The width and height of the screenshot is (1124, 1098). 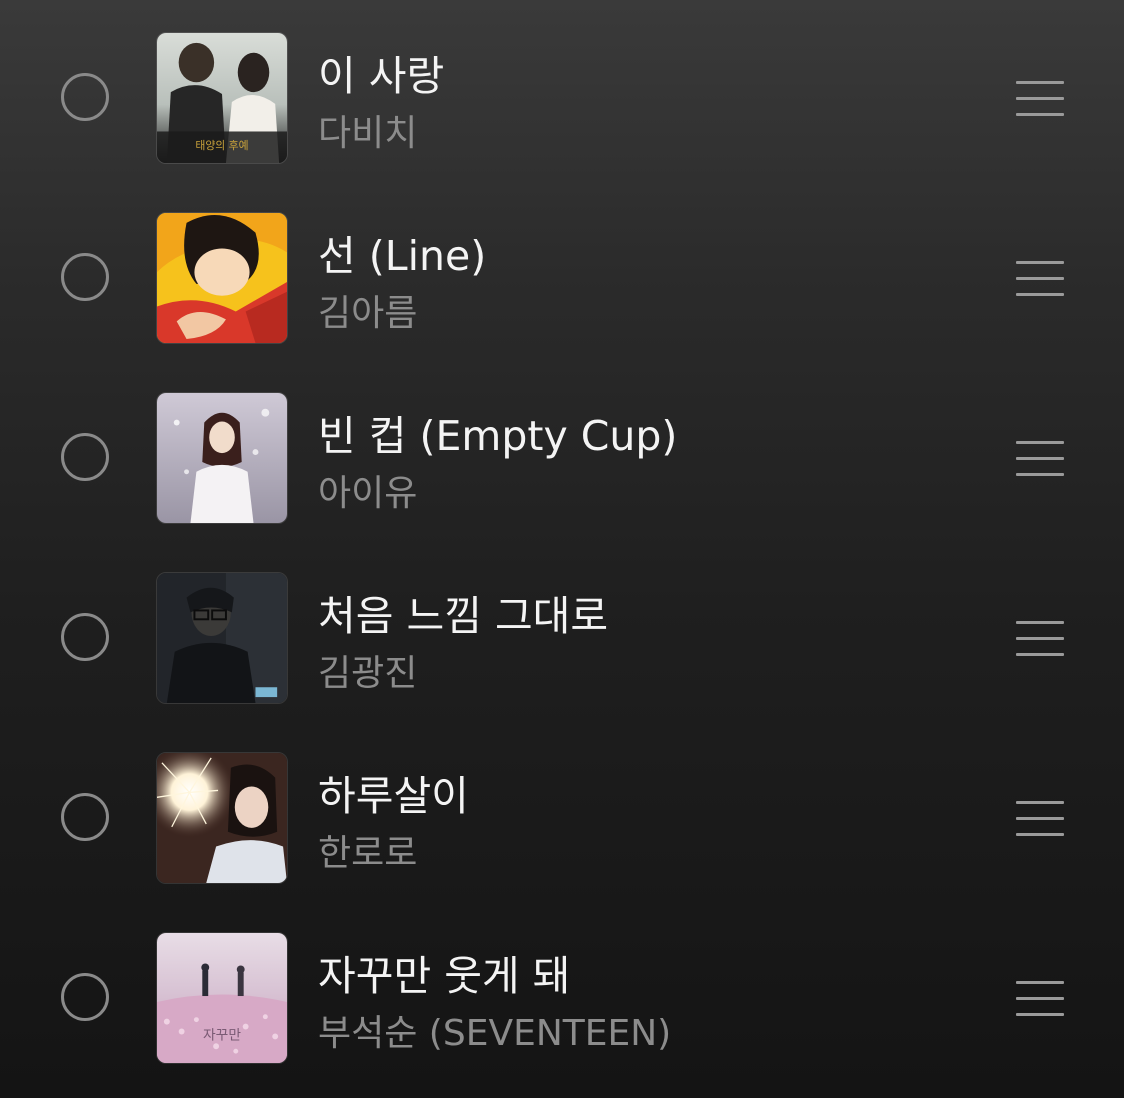 What do you see at coordinates (444, 976) in the screenshot?
I see `track-title: 자꾸만 웃게 돼` at bounding box center [444, 976].